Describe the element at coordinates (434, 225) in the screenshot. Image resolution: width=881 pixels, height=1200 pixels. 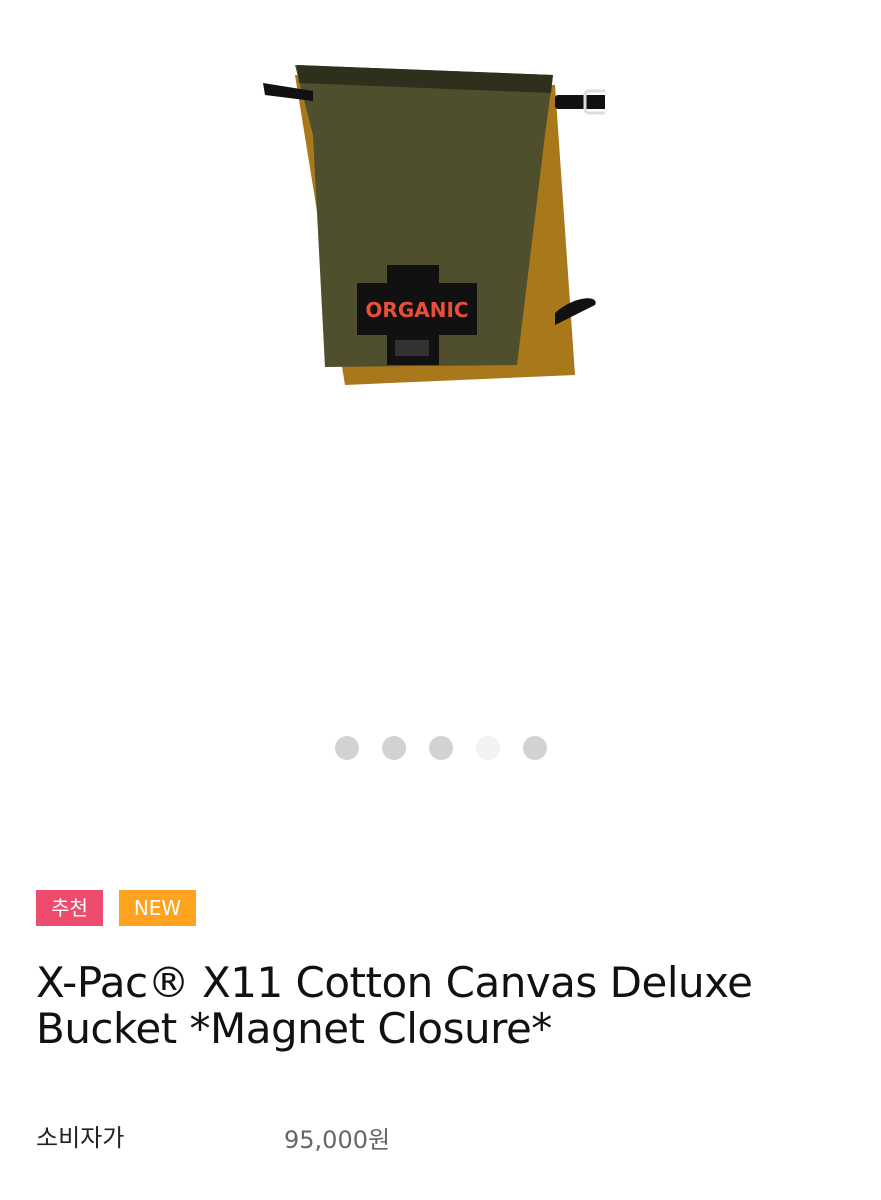
I see `product-photo: ORGANIC` at that location.